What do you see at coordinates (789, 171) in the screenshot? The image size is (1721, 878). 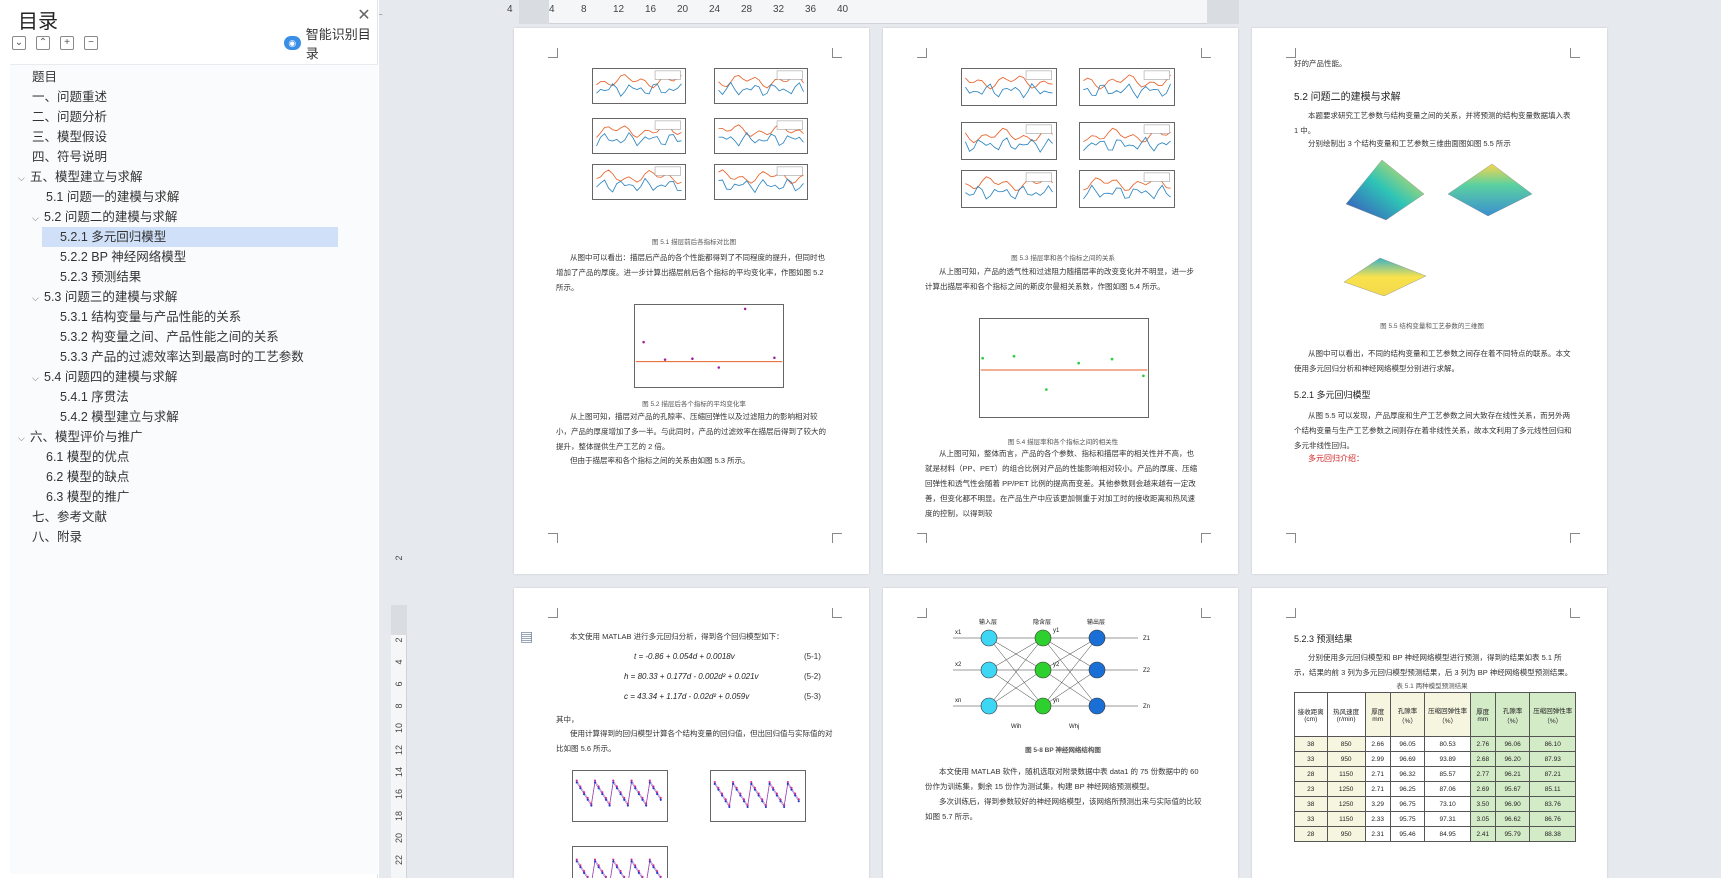 I see `legend-box` at bounding box center [789, 171].